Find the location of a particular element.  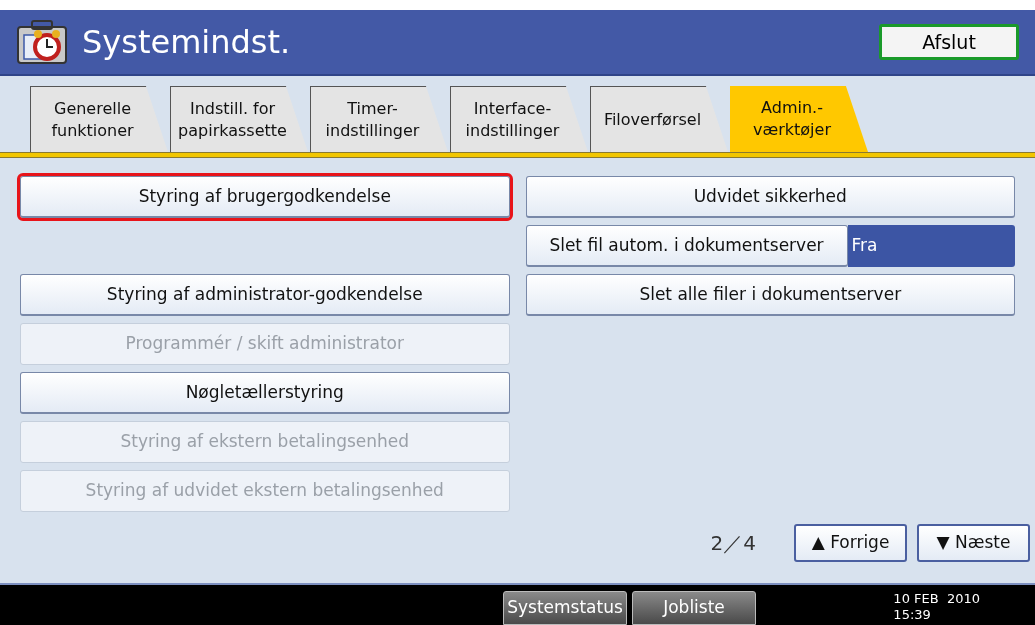

tab: Indstill. for papirkassette is located at coordinates (239, 119).